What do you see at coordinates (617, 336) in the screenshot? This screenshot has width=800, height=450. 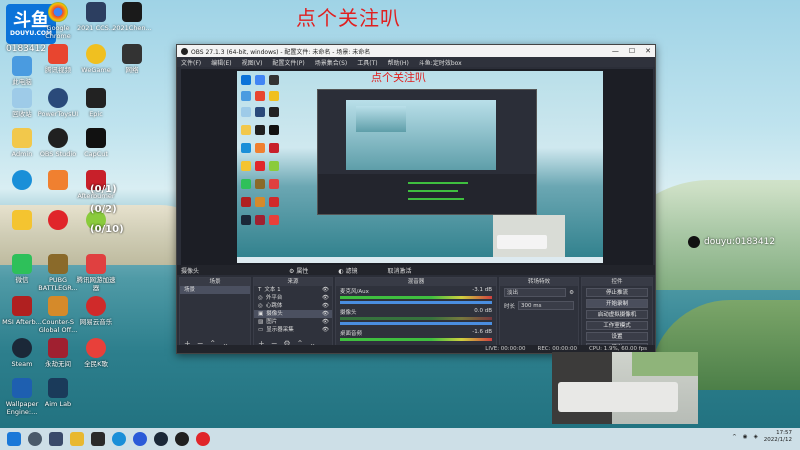 I see `settings-button: 设置` at bounding box center [617, 336].